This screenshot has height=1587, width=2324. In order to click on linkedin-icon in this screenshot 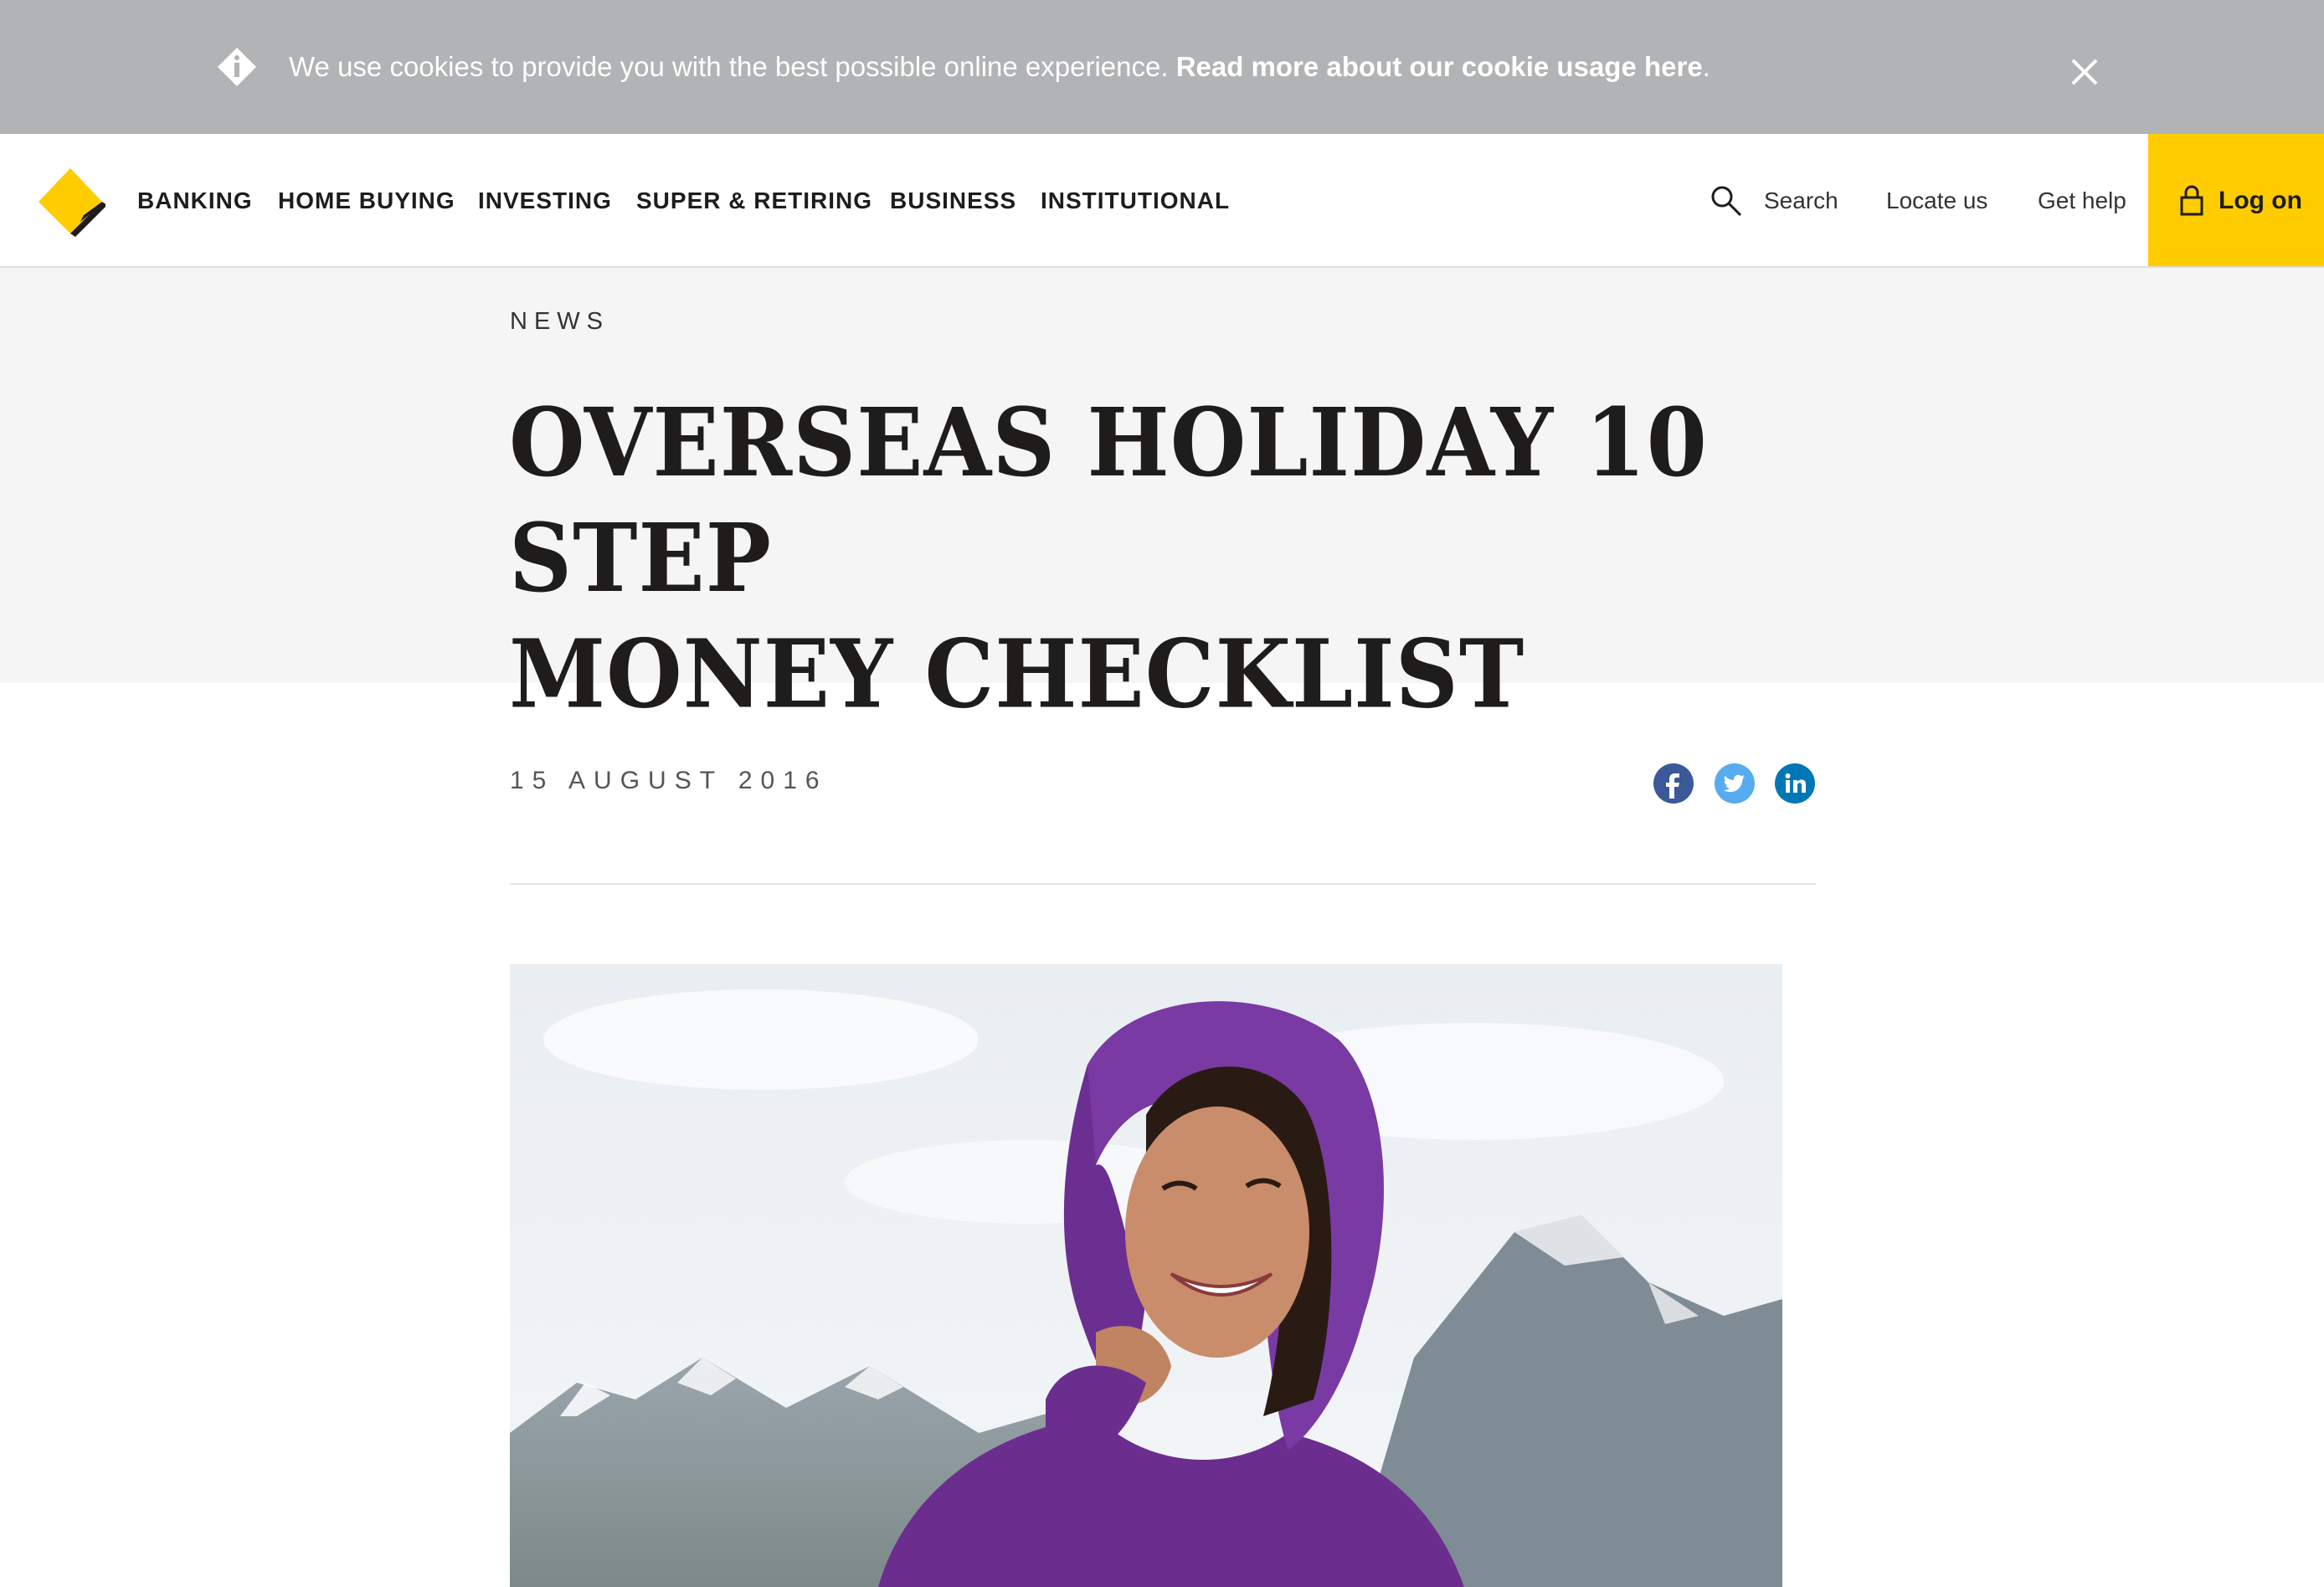, I will do `click(1795, 783)`.